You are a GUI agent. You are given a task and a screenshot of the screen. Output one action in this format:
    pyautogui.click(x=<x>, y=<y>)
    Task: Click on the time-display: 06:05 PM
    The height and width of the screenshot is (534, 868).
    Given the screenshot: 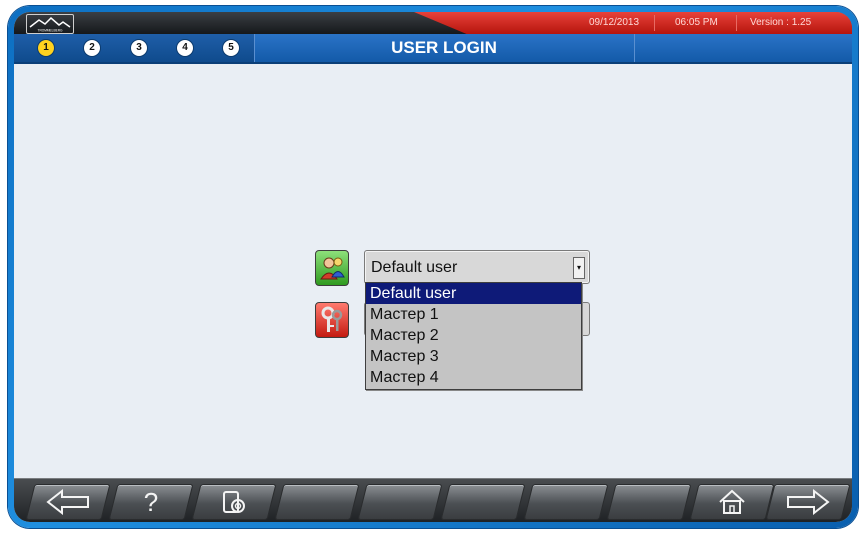 What is the action you would take?
    pyautogui.click(x=696, y=22)
    